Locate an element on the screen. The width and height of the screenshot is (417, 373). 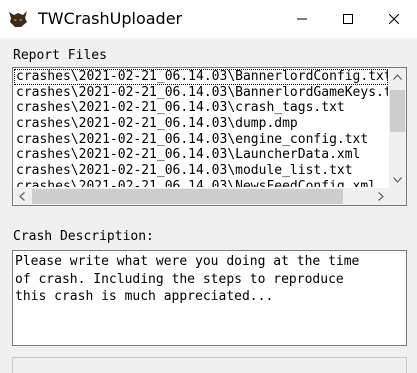
bottom-panel is located at coordinates (209, 365).